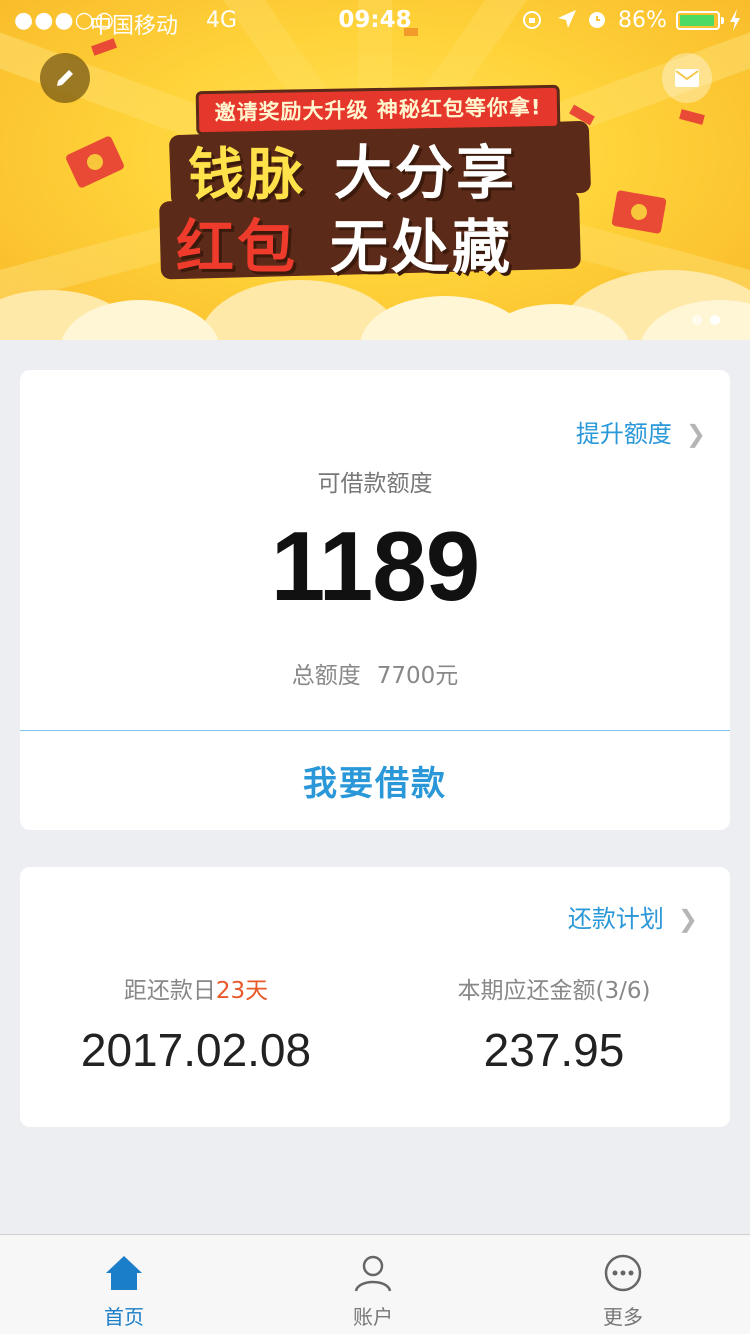  What do you see at coordinates (532, 23) in the screenshot?
I see `rotation-lock-icon` at bounding box center [532, 23].